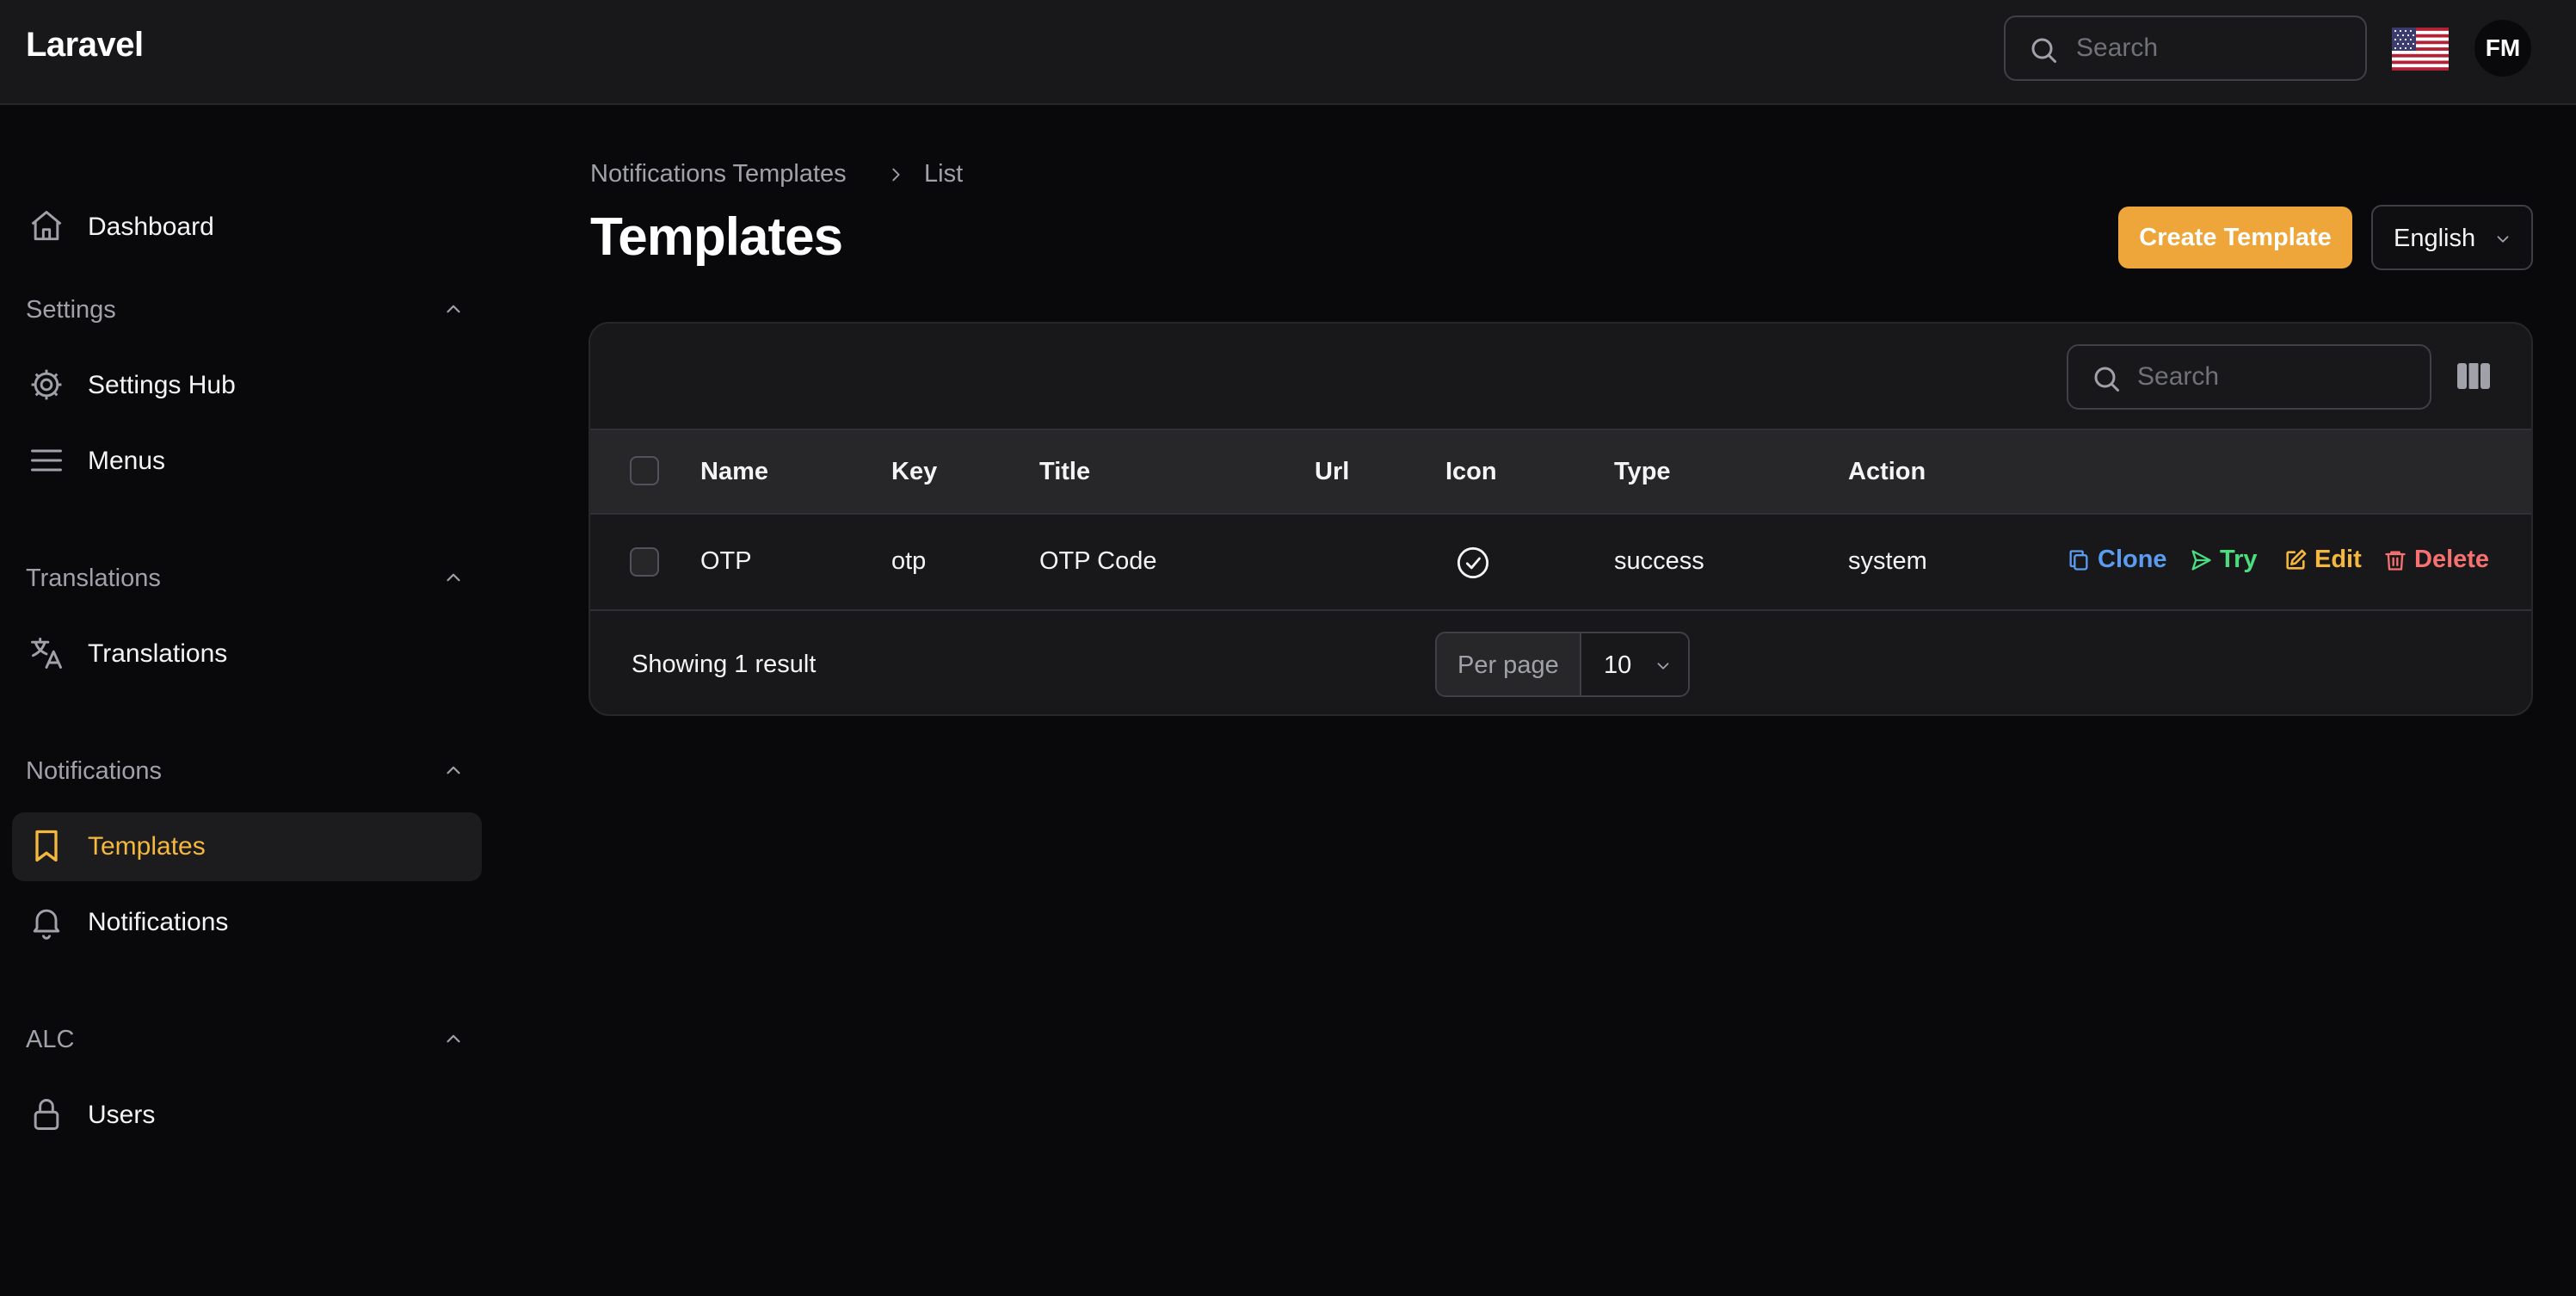  Describe the element at coordinates (71, 310) in the screenshot. I see `sidebar-group-label: Settings` at that location.